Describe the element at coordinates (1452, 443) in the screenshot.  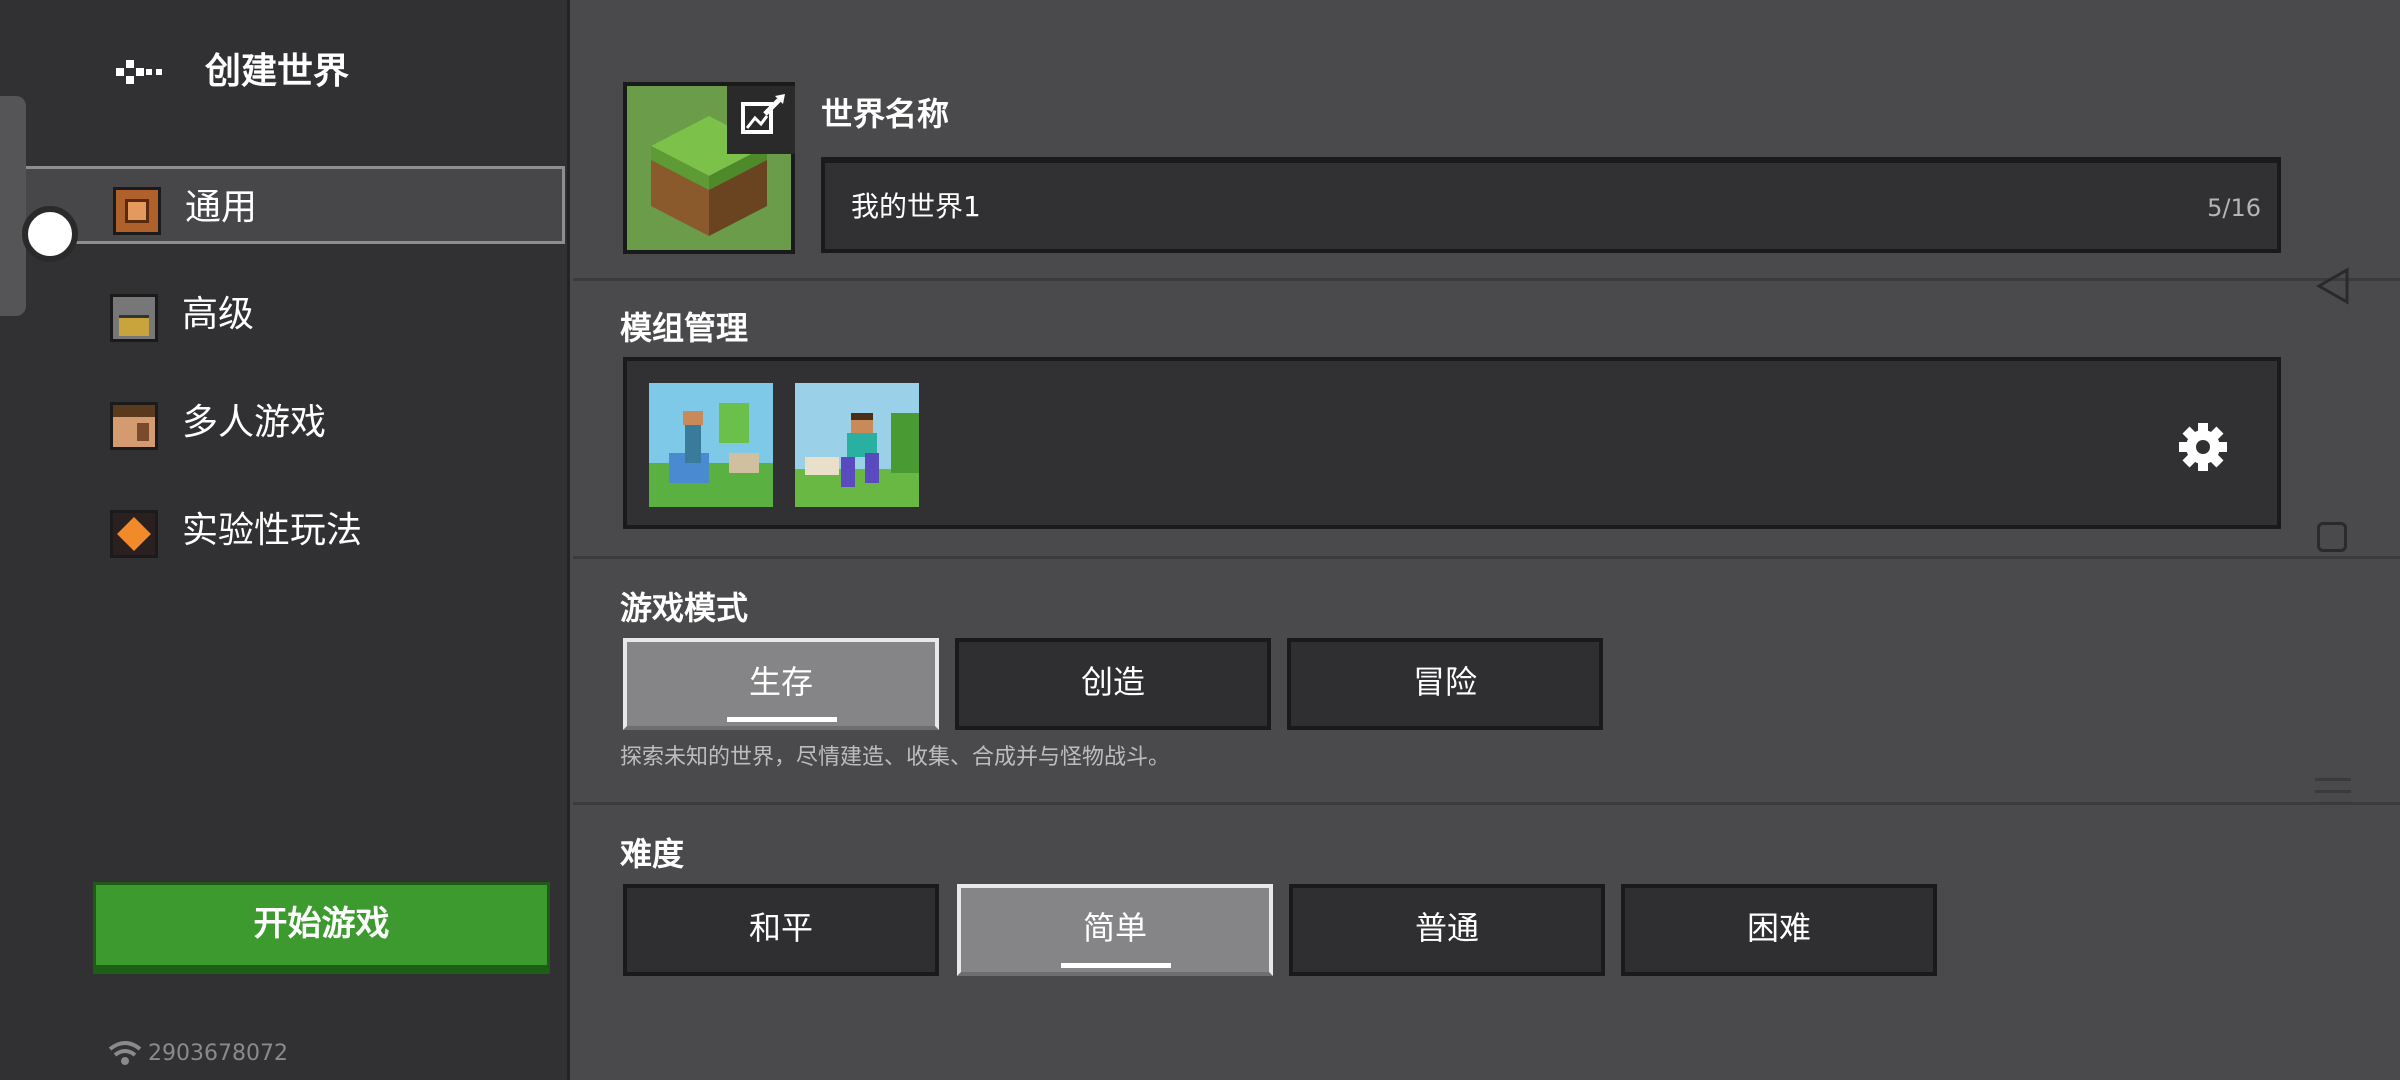
I see `mod-list` at that location.